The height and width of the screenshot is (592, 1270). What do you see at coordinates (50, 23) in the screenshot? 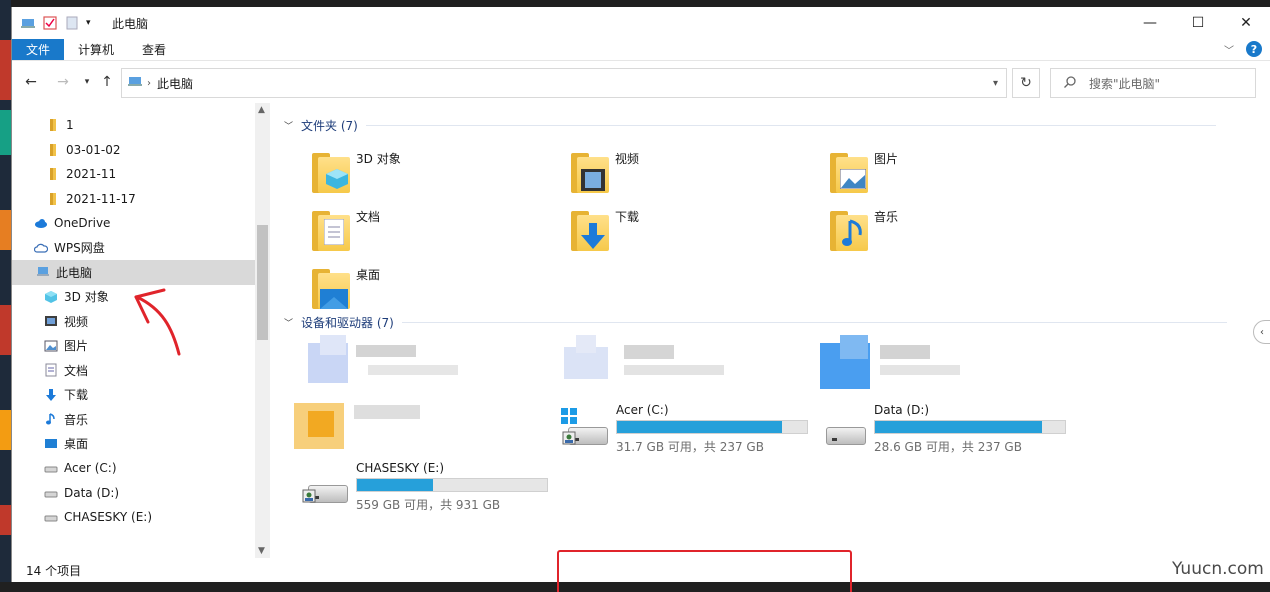
I see `properties-icon` at bounding box center [50, 23].